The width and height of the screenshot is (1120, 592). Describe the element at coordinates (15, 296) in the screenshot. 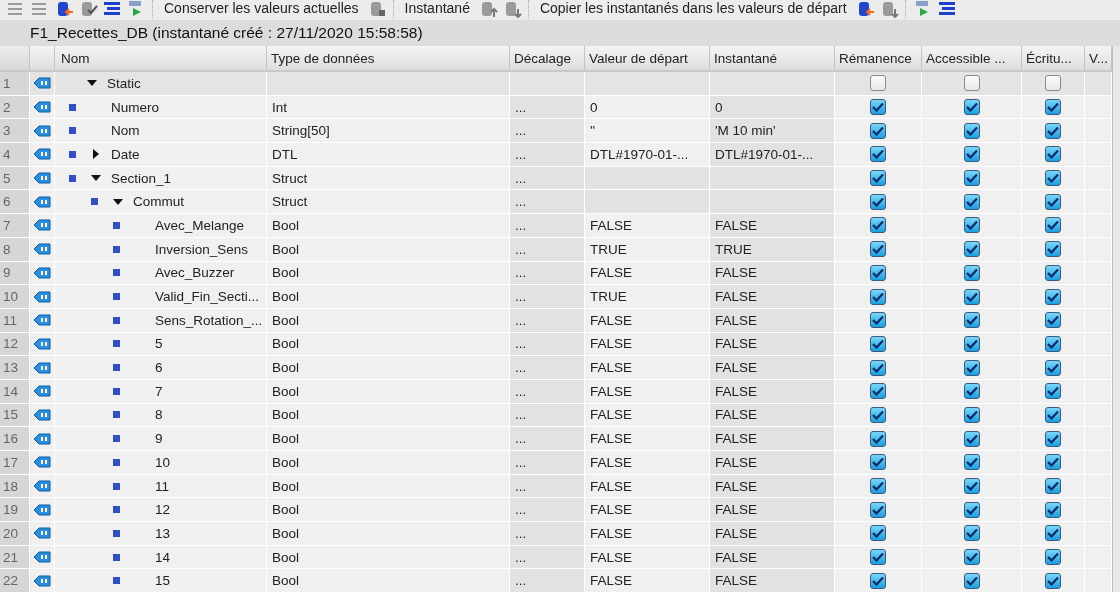

I see `row-number: 10` at that location.